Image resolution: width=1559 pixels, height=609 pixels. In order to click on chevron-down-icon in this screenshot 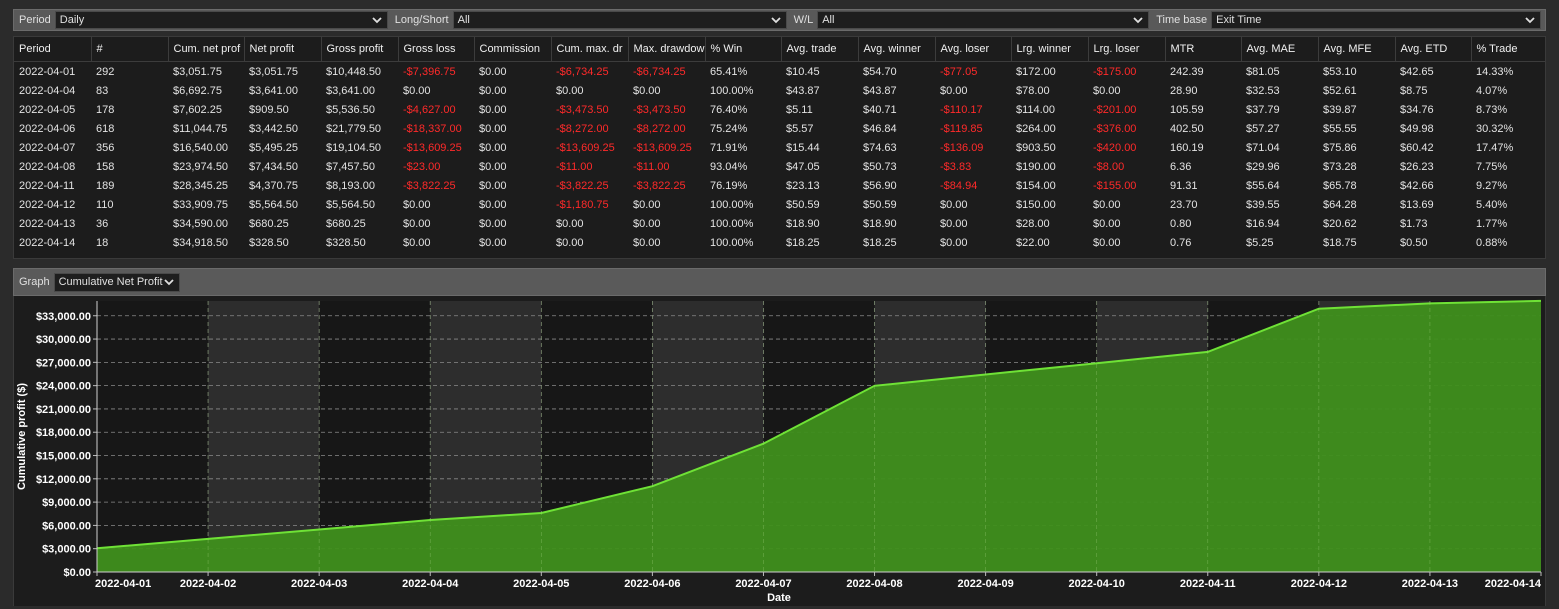, I will do `click(776, 20)`.